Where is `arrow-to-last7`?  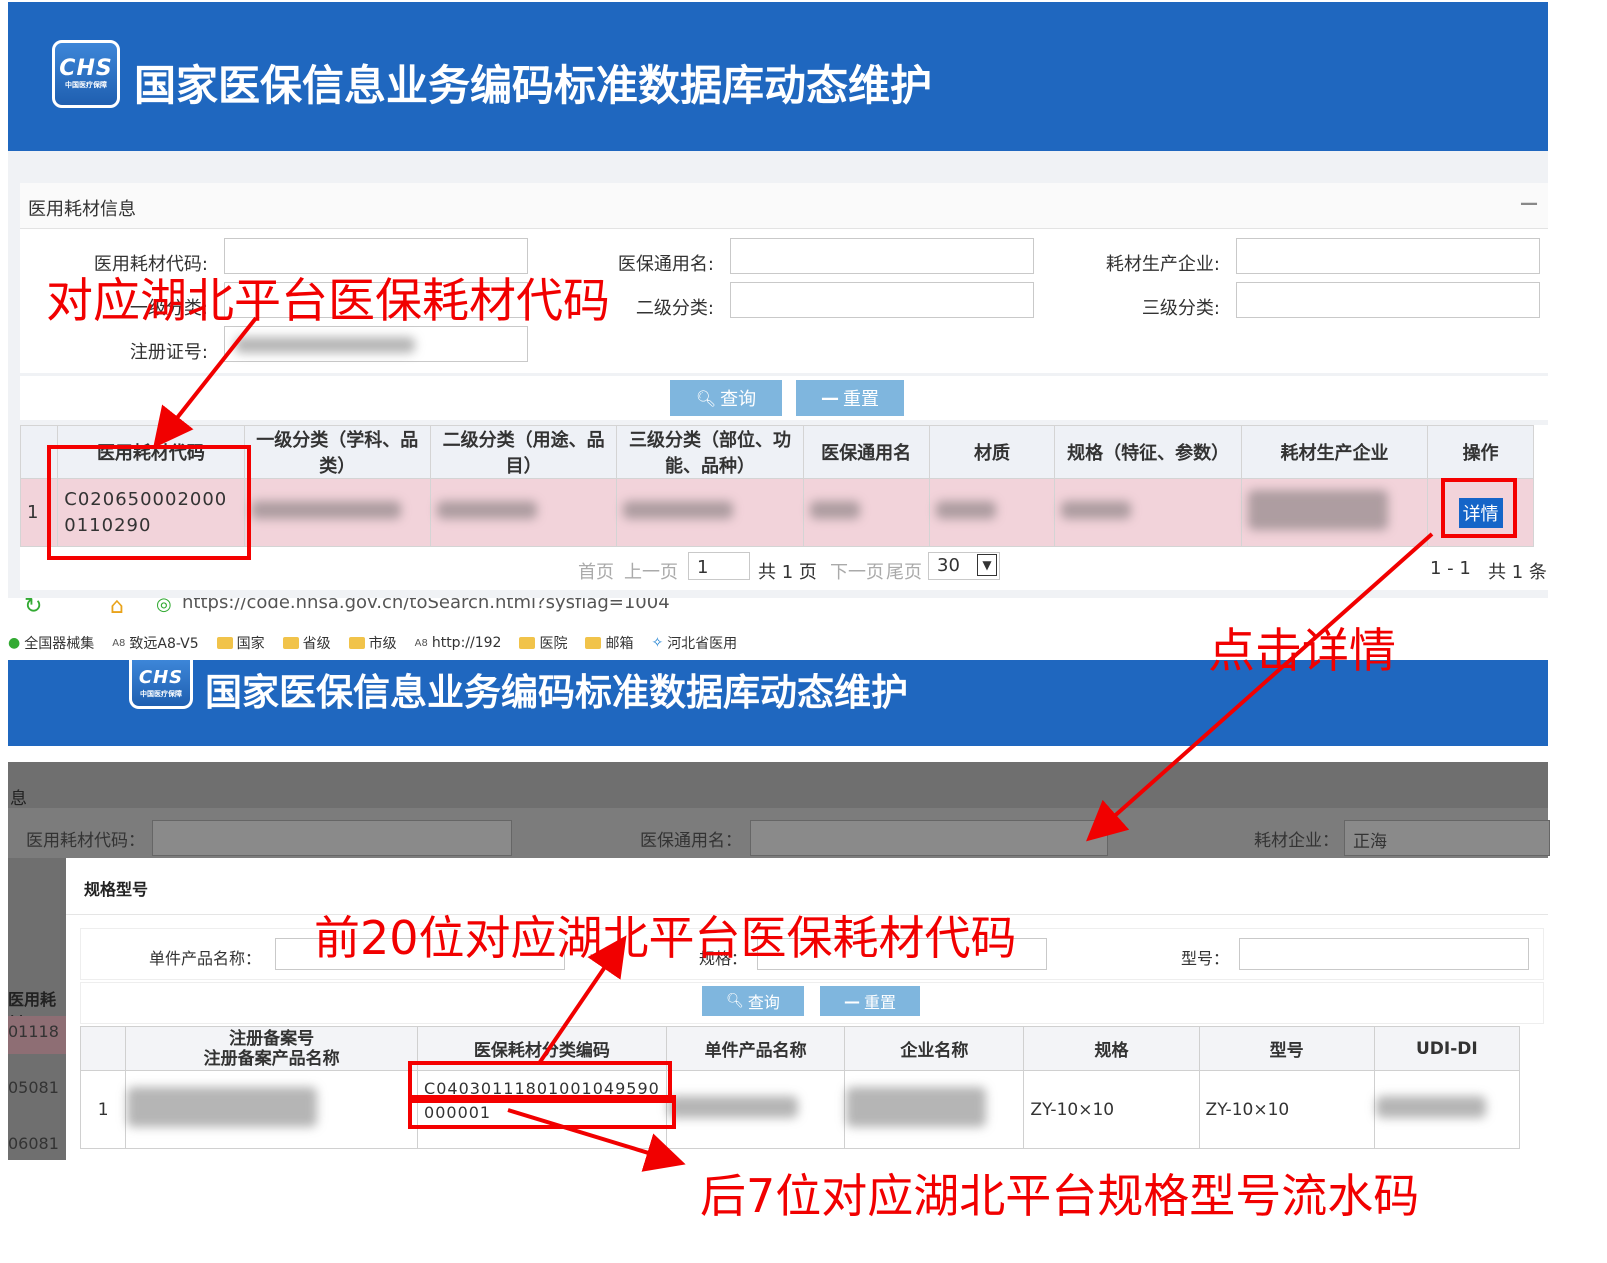
arrow-to-last7 is located at coordinates (596, 1140).